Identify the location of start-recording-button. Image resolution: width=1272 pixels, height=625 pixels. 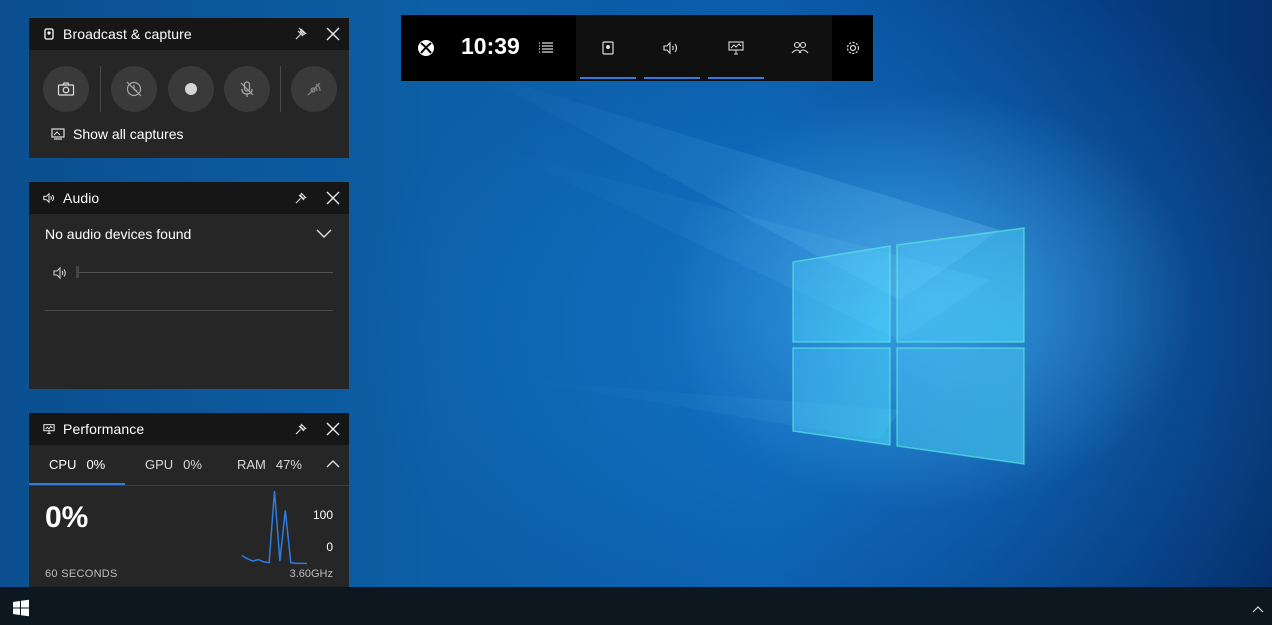
(191, 89).